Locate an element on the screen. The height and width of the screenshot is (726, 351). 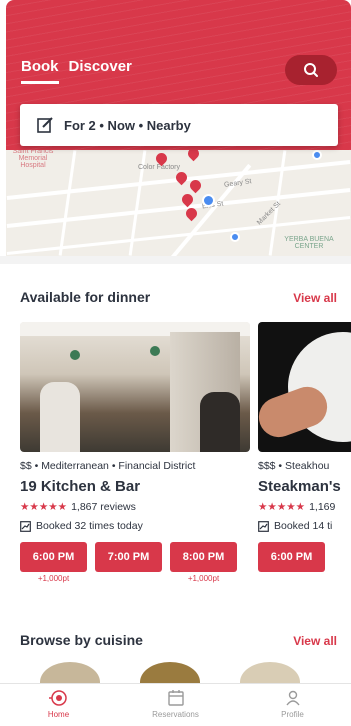
tab-discover: Discover is located at coordinates (100, 71).